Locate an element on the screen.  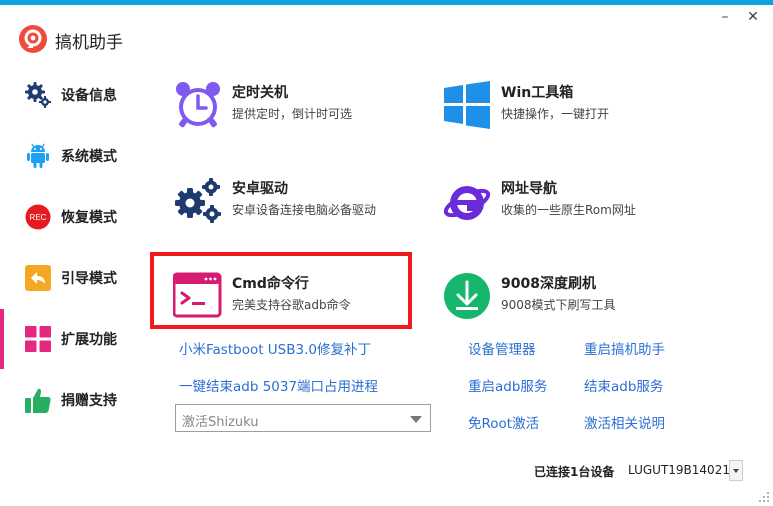
download-icon is located at coordinates (467, 296).